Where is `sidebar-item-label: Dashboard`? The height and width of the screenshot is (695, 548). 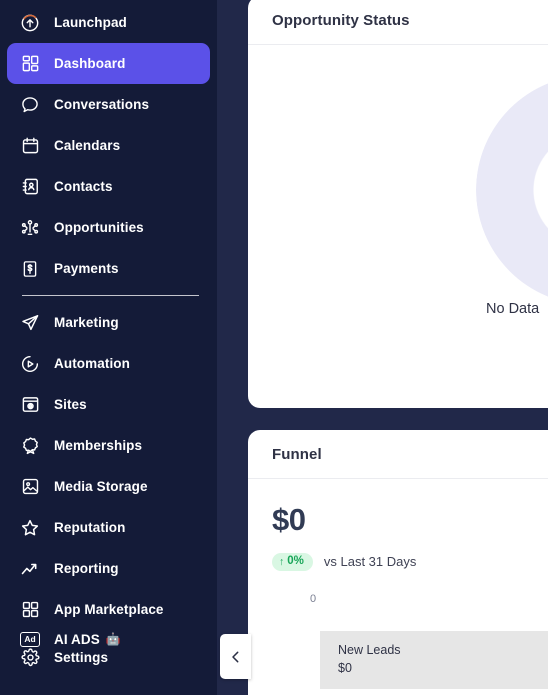
sidebar-item-label: Dashboard is located at coordinates (90, 63).